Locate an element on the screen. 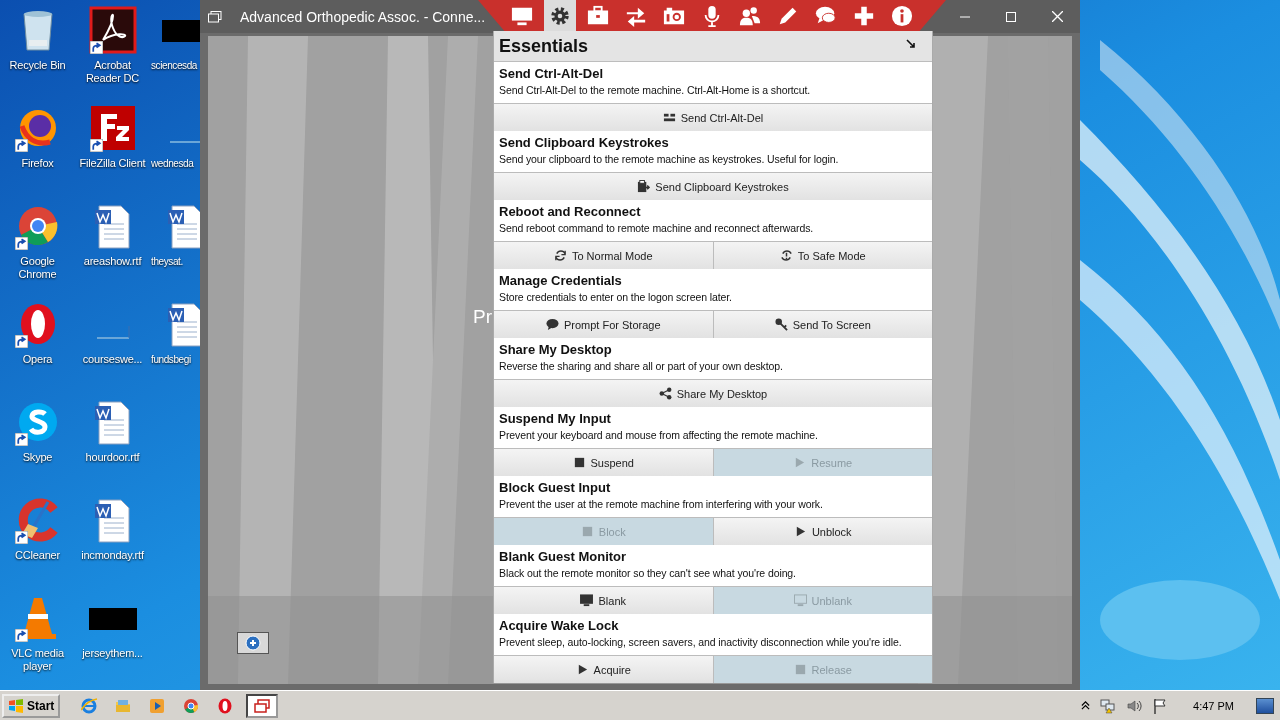  taskbar-button is located at coordinates (262, 705).